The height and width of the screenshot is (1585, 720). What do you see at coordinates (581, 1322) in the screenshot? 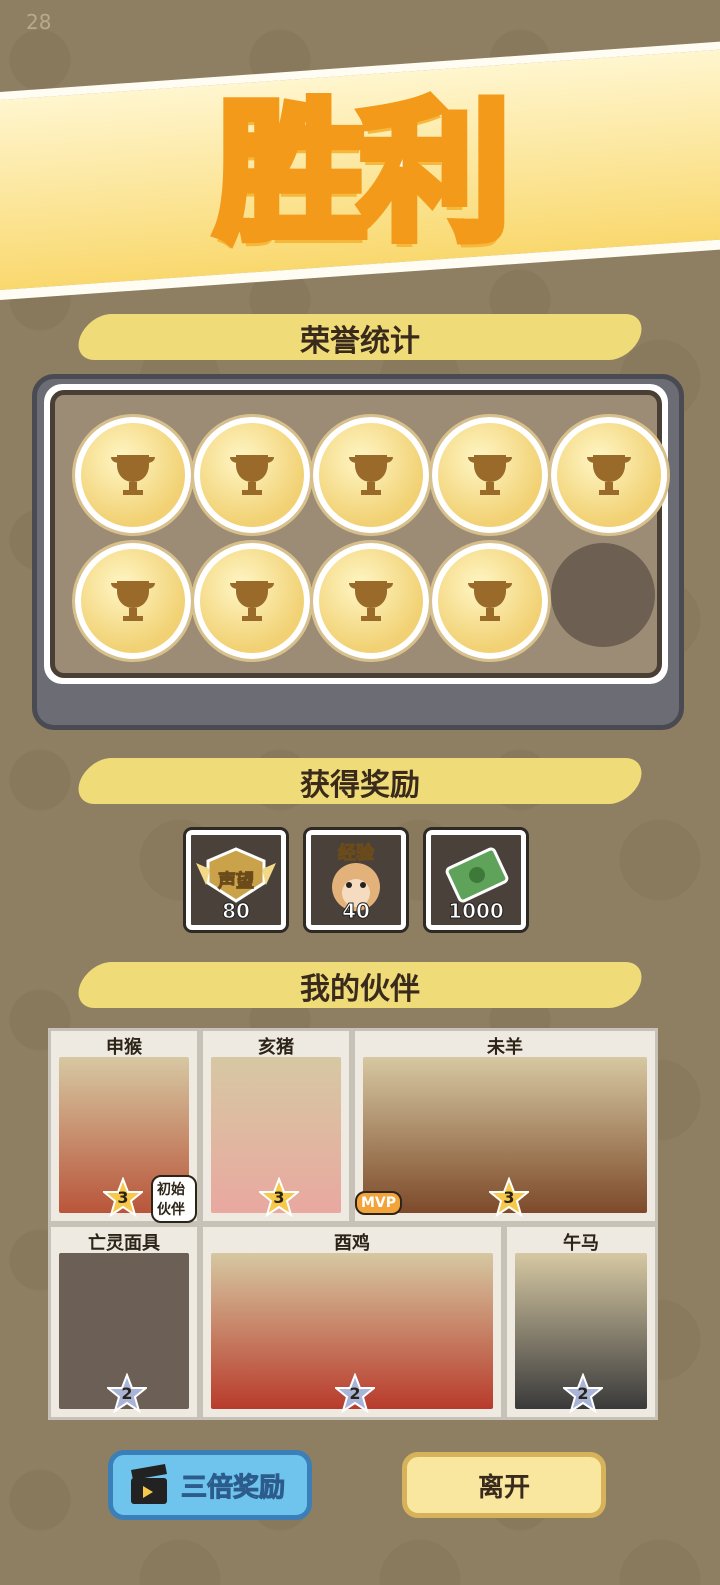
I see `partner-card: 午马 2` at bounding box center [581, 1322].